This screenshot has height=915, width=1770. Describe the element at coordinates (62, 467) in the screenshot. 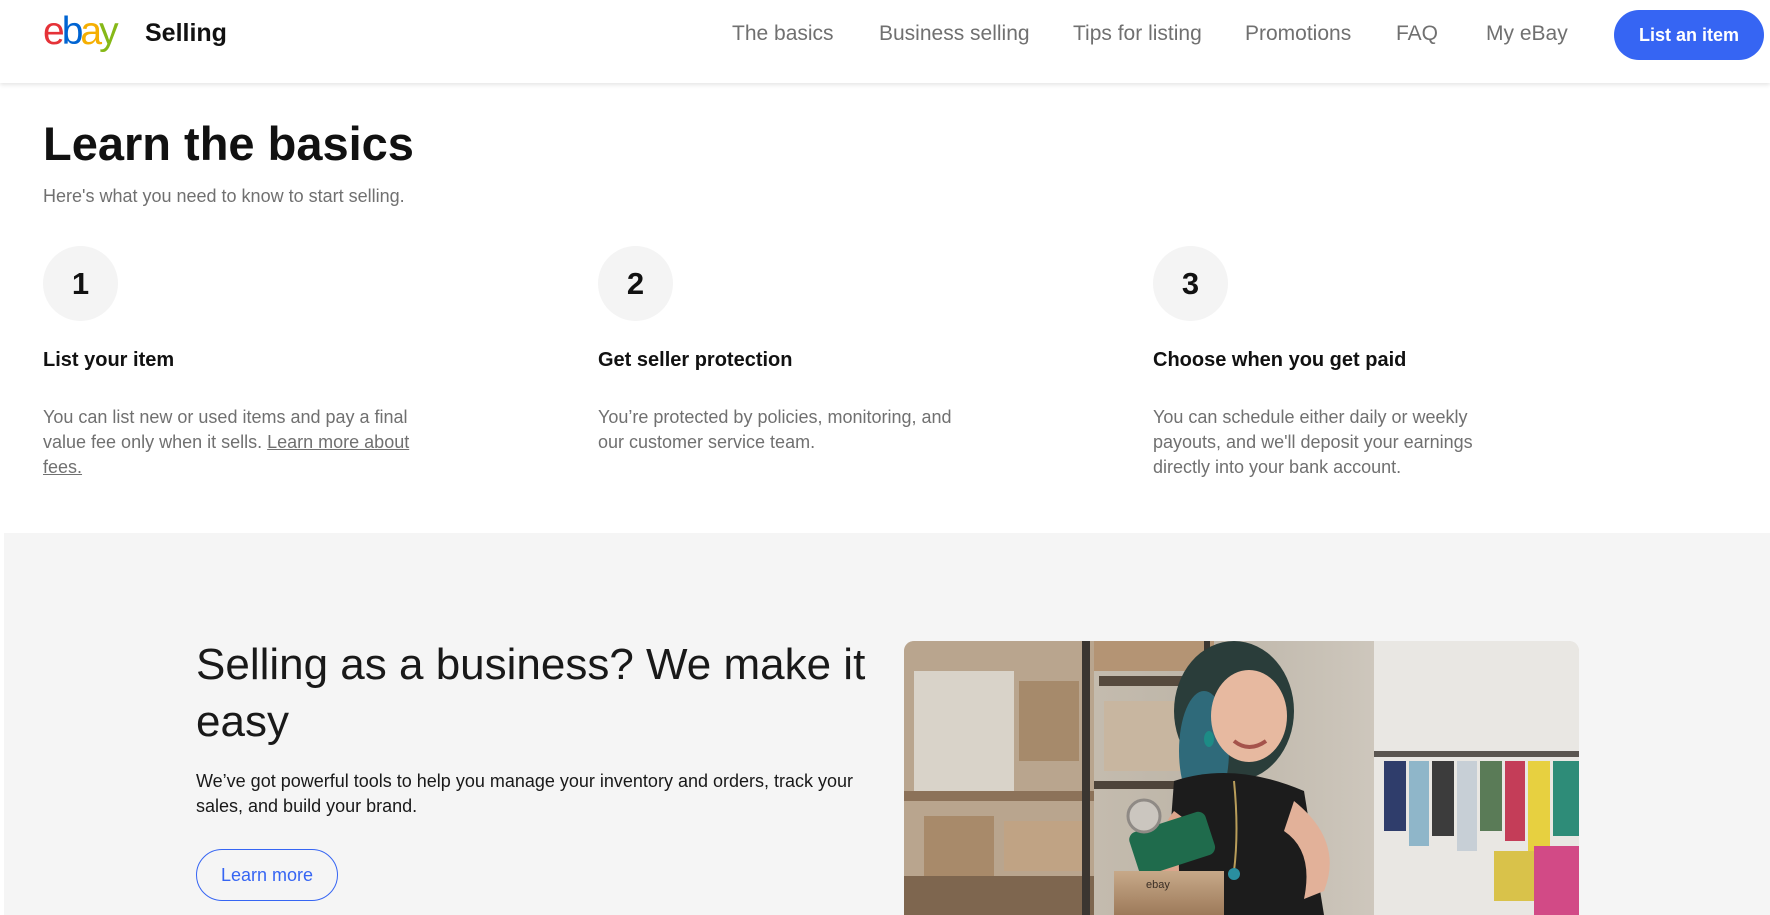

I see `fees-link: fees.` at that location.